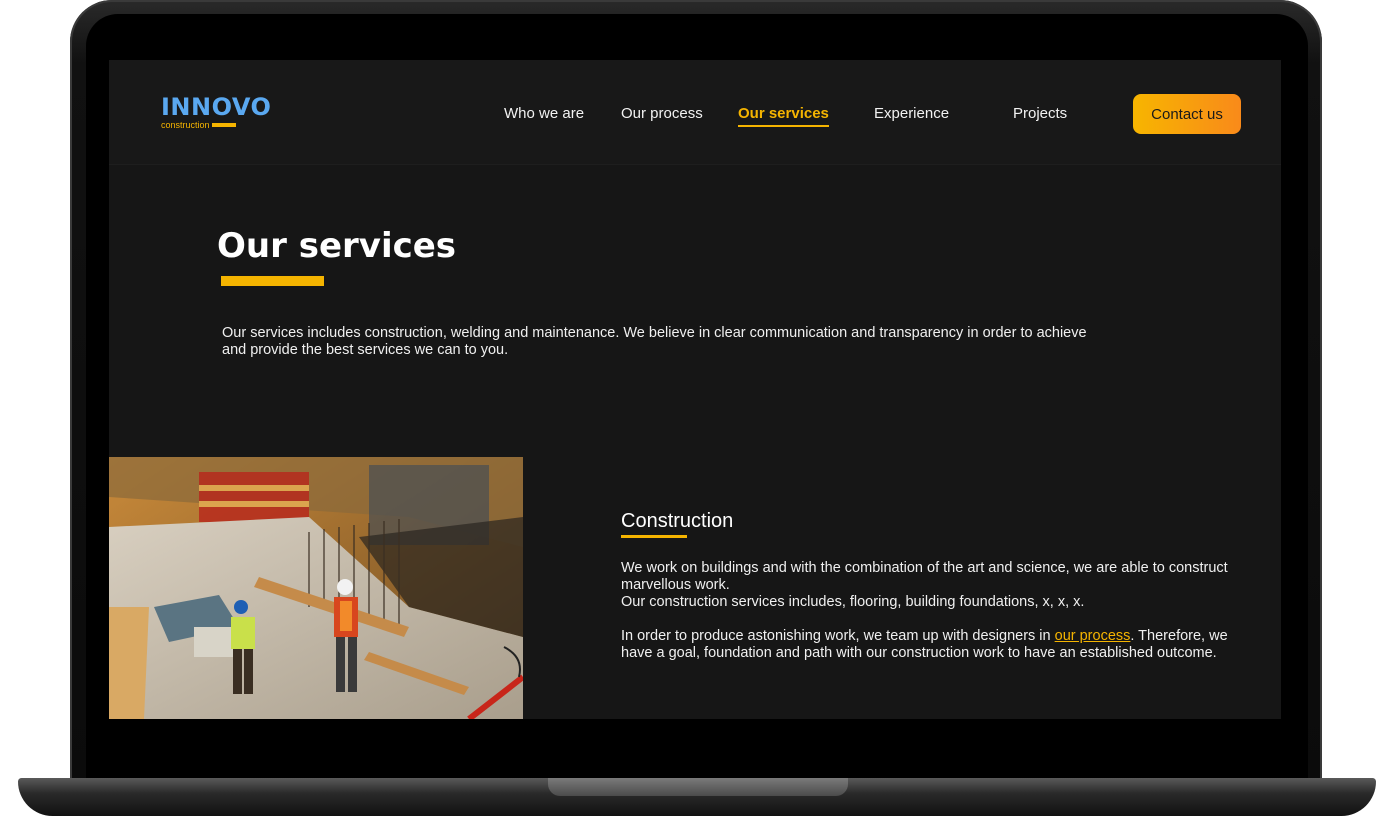 The width and height of the screenshot is (1400, 826). I want to click on active-nav-underline, so click(783, 126).